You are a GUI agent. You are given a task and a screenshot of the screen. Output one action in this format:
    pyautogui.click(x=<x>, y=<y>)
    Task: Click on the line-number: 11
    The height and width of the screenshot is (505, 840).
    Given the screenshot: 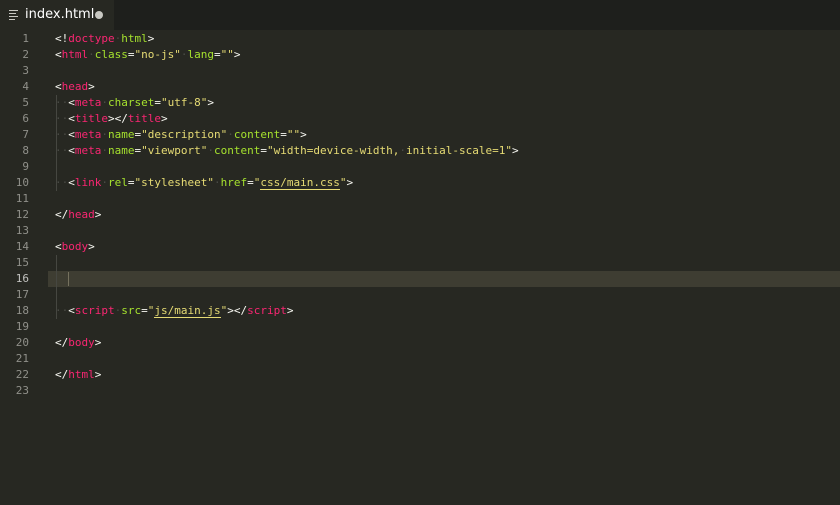 What is the action you would take?
    pyautogui.click(x=22, y=198)
    